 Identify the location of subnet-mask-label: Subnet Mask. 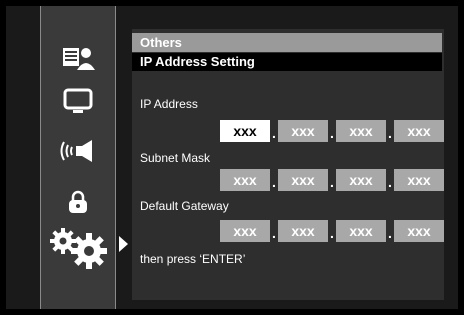
(175, 158).